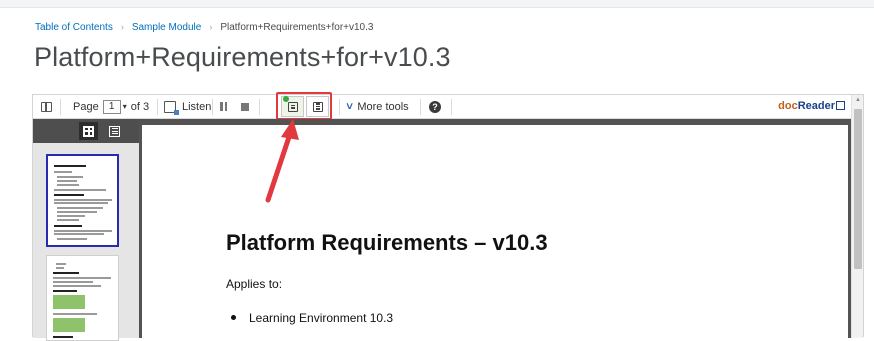  What do you see at coordinates (304, 106) in the screenshot?
I see `highlight-box` at bounding box center [304, 106].